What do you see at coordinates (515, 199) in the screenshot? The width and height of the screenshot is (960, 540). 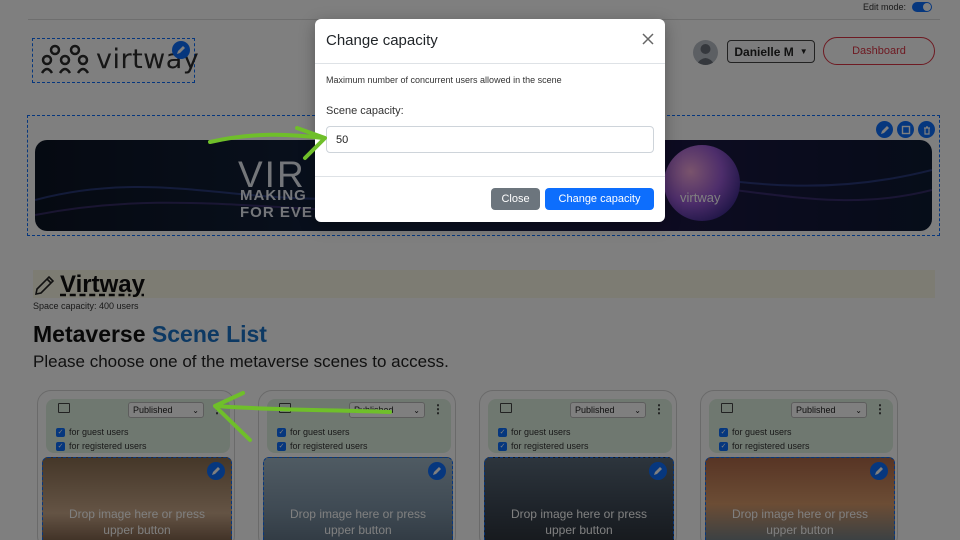 I see `close-button: Close` at bounding box center [515, 199].